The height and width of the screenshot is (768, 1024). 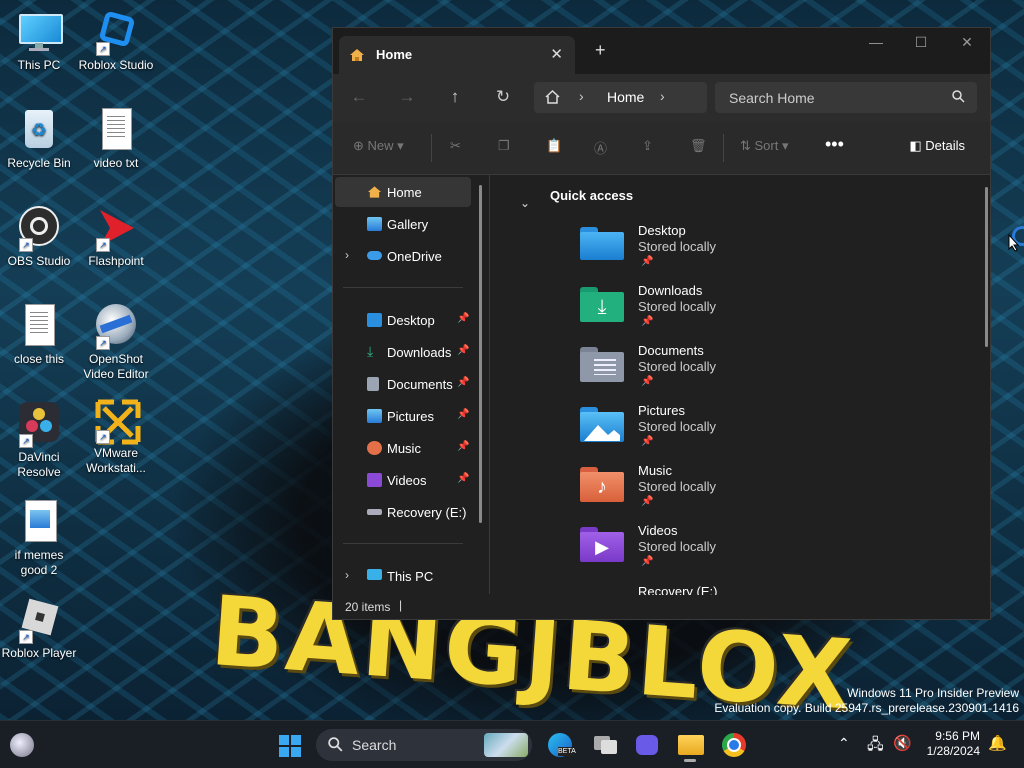 I want to click on sort-button: ⇅ Sort ▾, so click(x=764, y=146).